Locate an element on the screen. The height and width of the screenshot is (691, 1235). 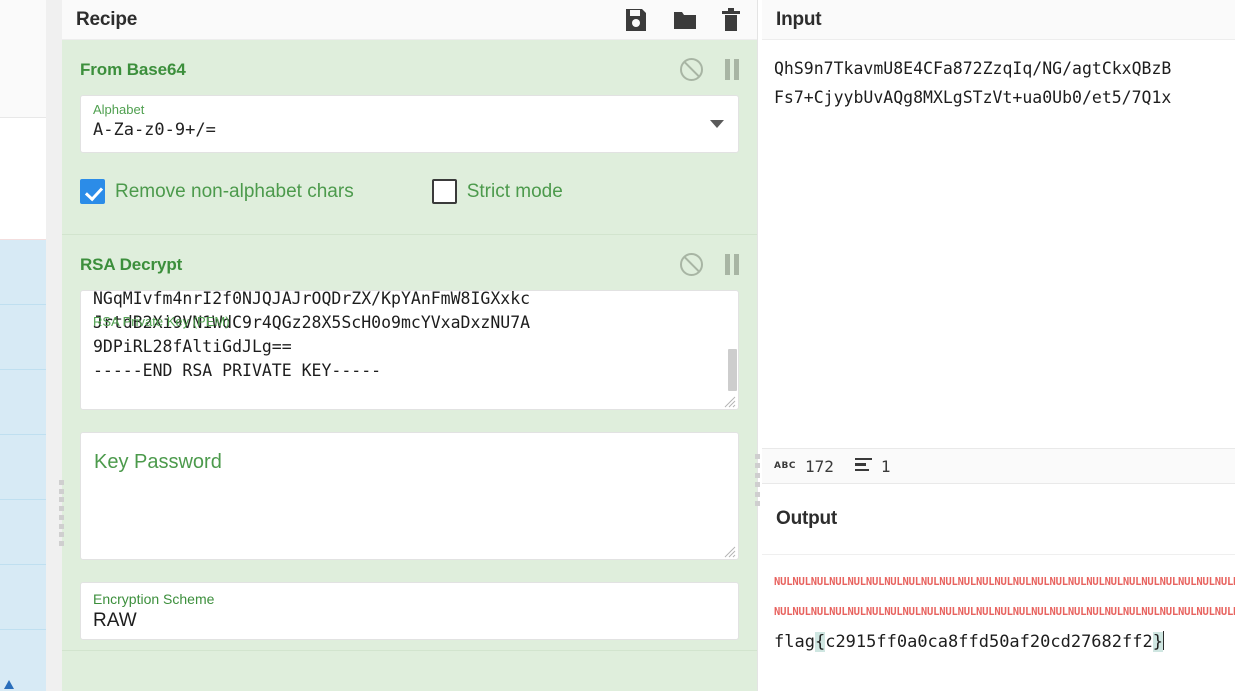
key-password-textarea: Key Password is located at coordinates (409, 496).